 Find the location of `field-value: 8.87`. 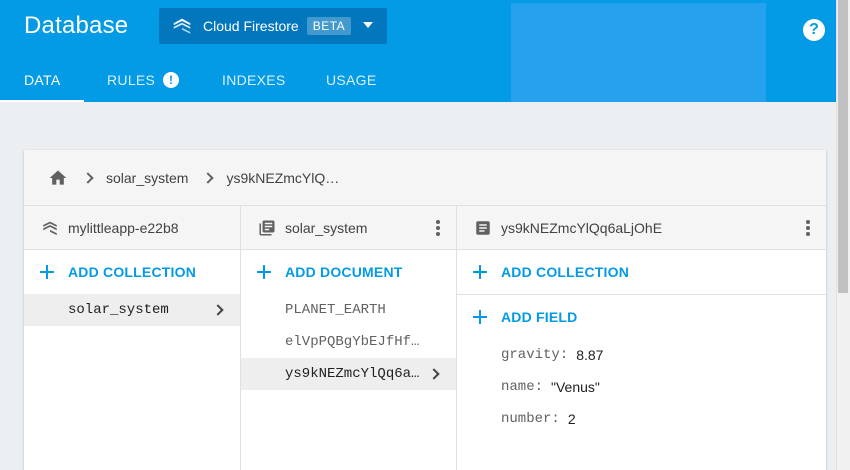

field-value: 8.87 is located at coordinates (590, 355).